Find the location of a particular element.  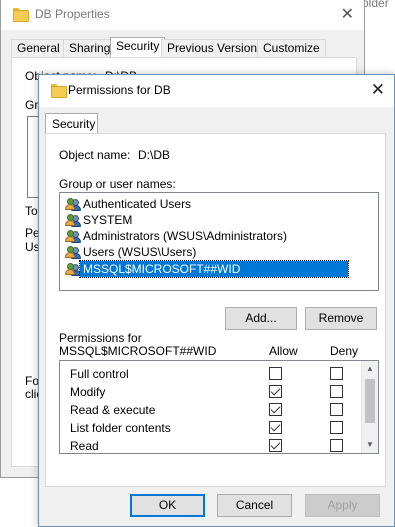

table-row: Full control is located at coordinates (210, 374).